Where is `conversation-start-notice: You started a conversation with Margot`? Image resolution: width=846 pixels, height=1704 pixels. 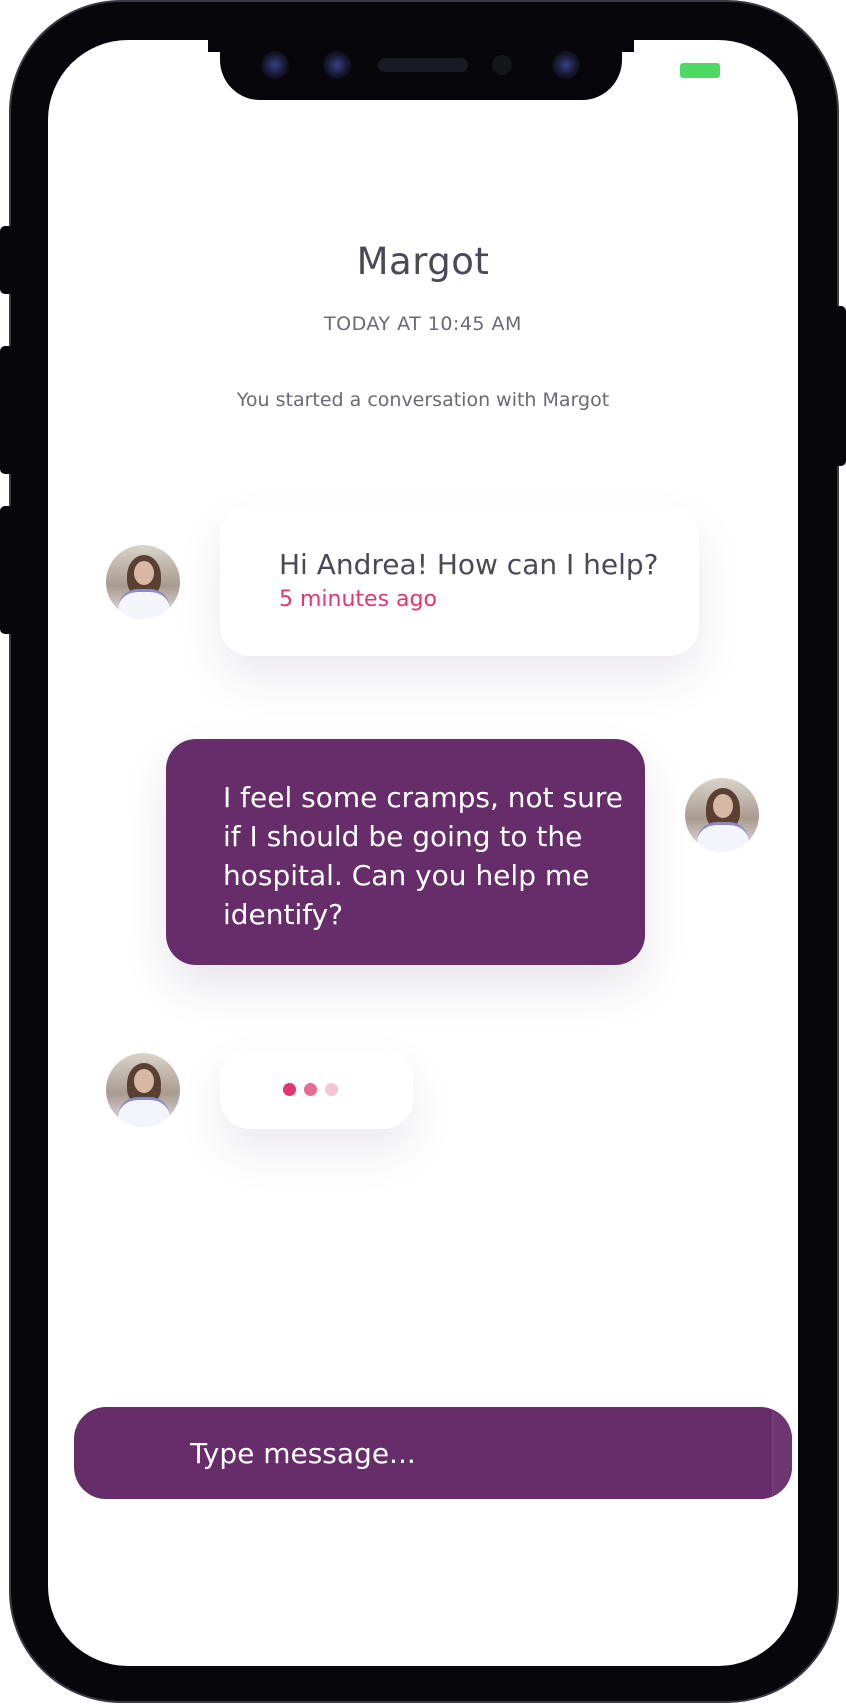
conversation-start-notice: You started a conversation with Margot is located at coordinates (423, 400).